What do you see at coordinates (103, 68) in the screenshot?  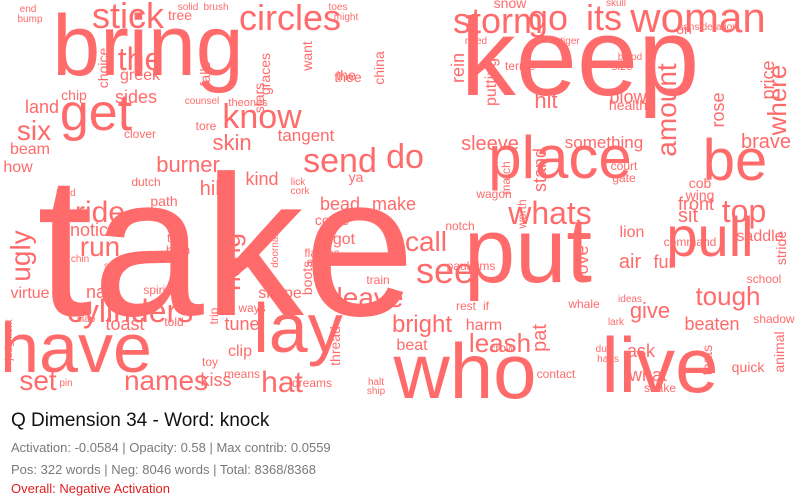 I see `cloud-word: choice` at bounding box center [103, 68].